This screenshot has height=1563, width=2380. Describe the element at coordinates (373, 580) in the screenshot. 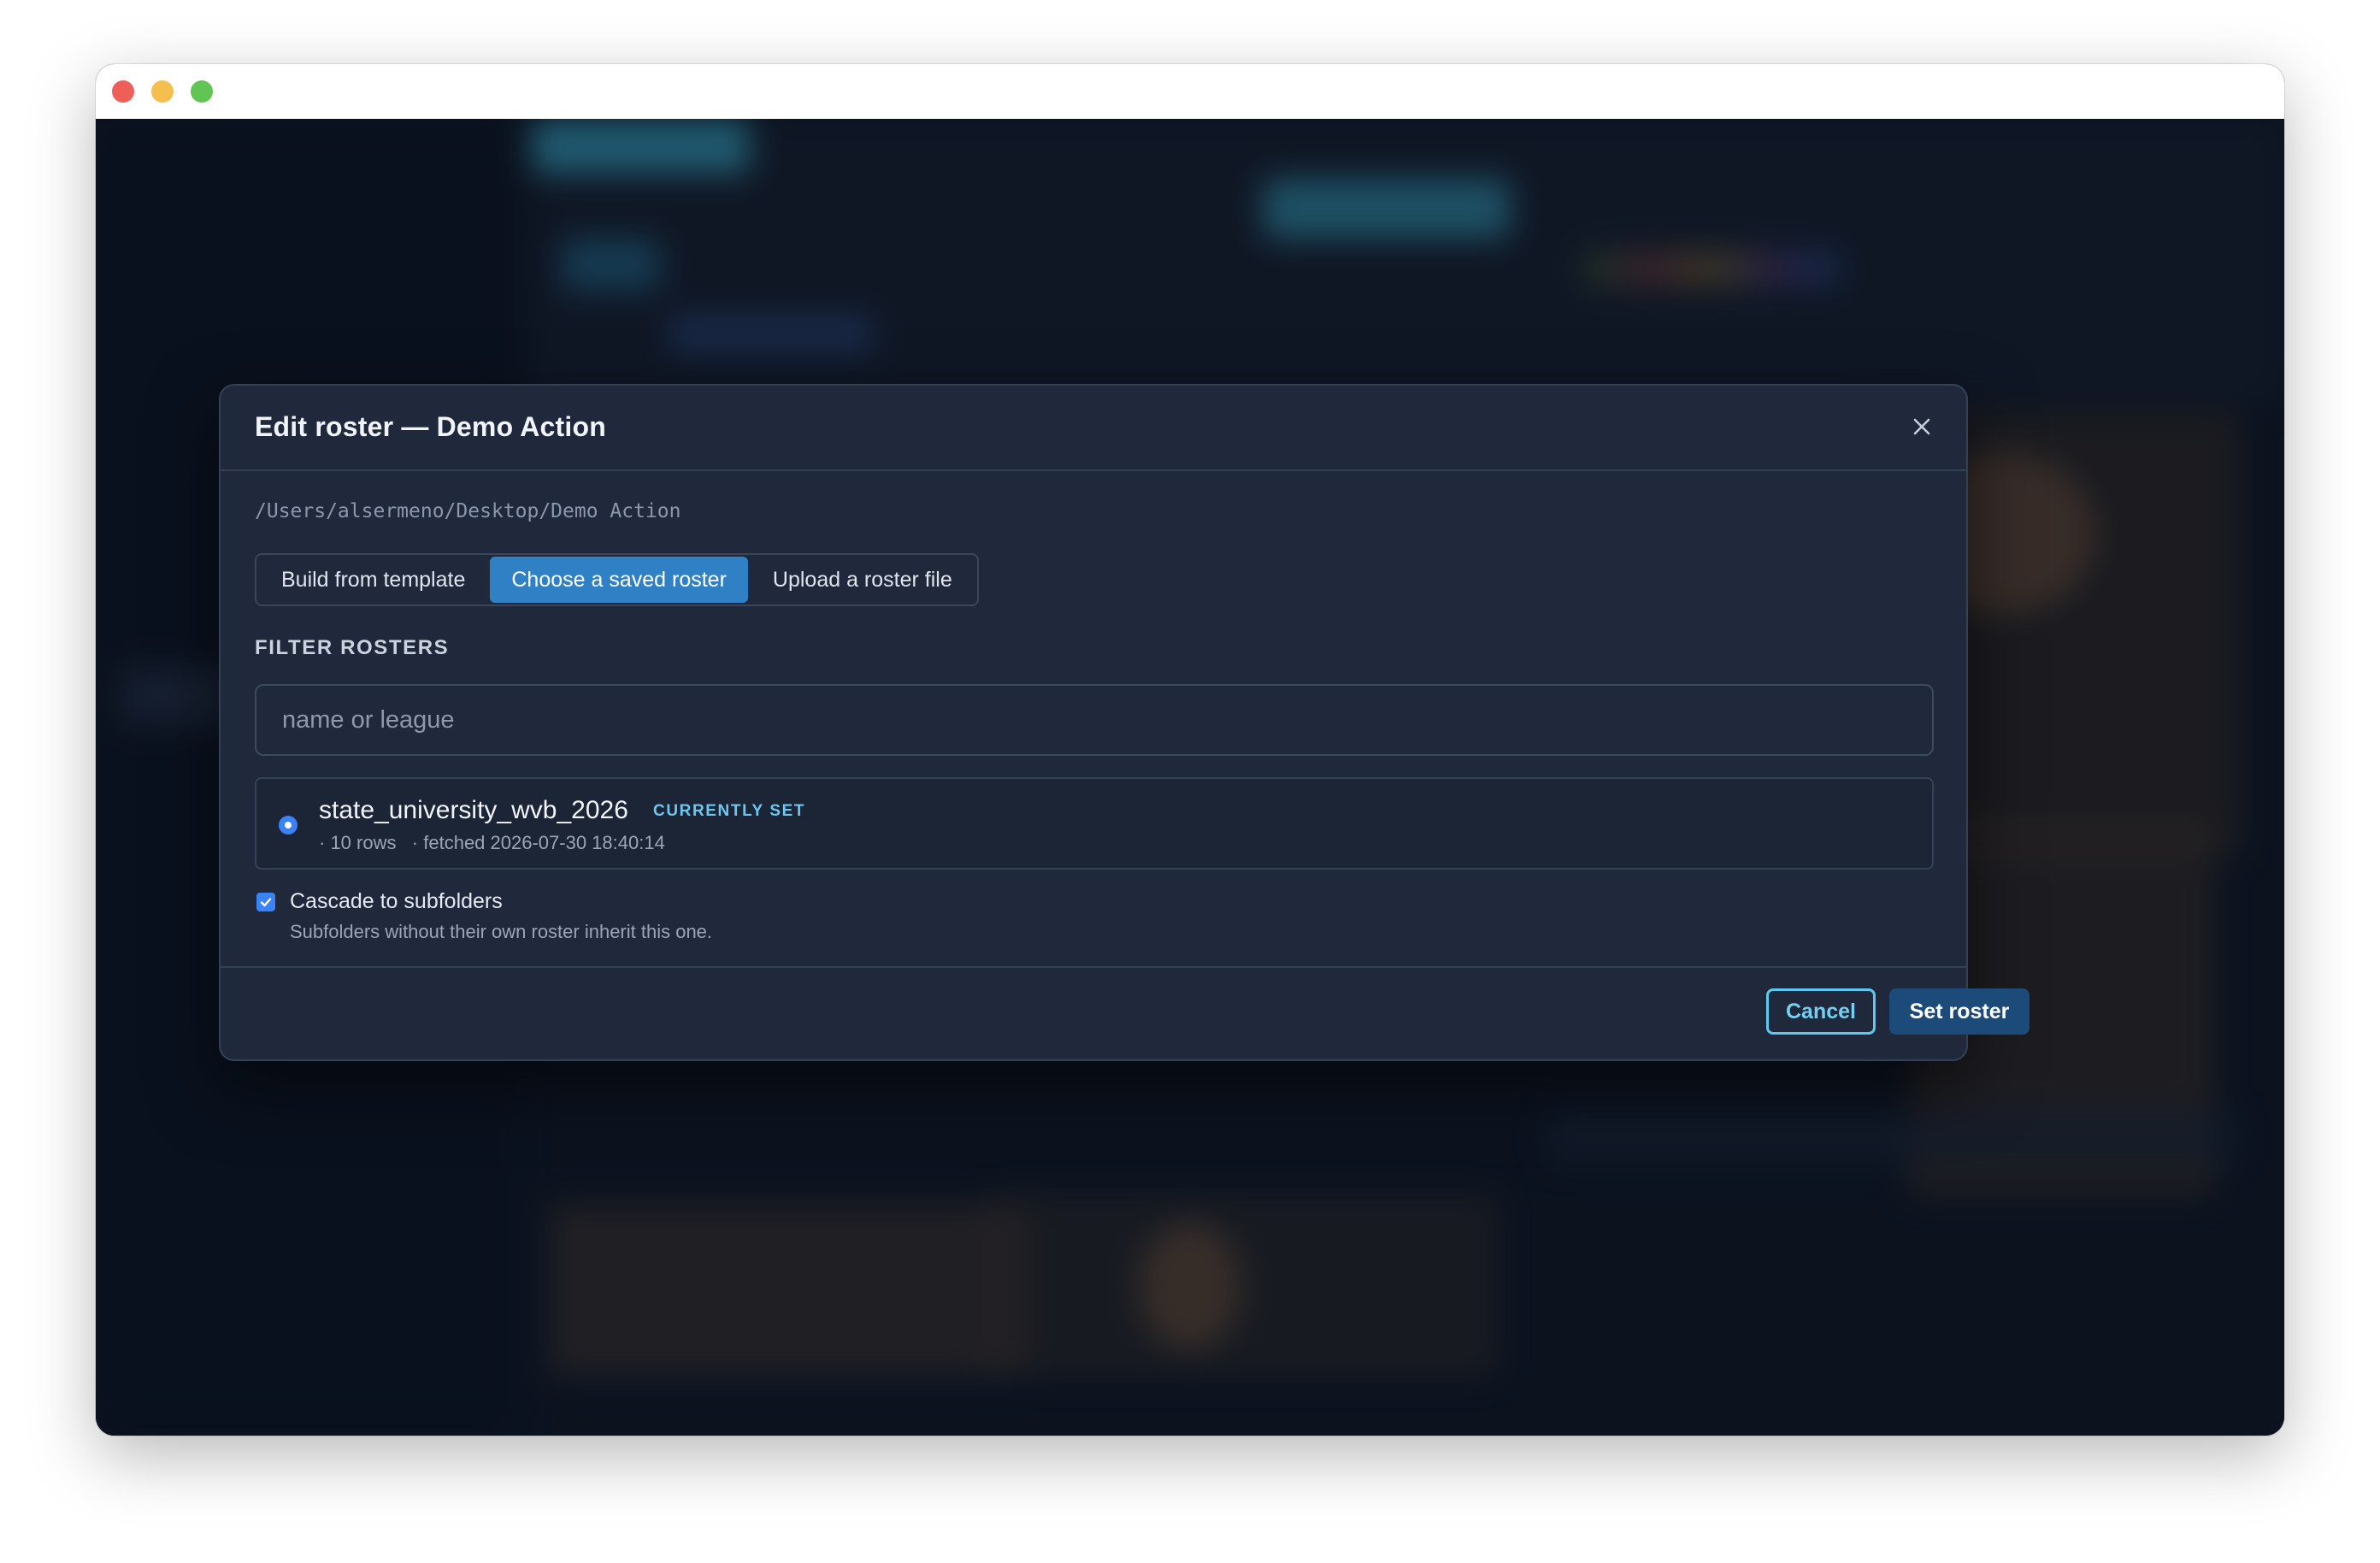

I see `tab-build-from-template: Build from template` at that location.